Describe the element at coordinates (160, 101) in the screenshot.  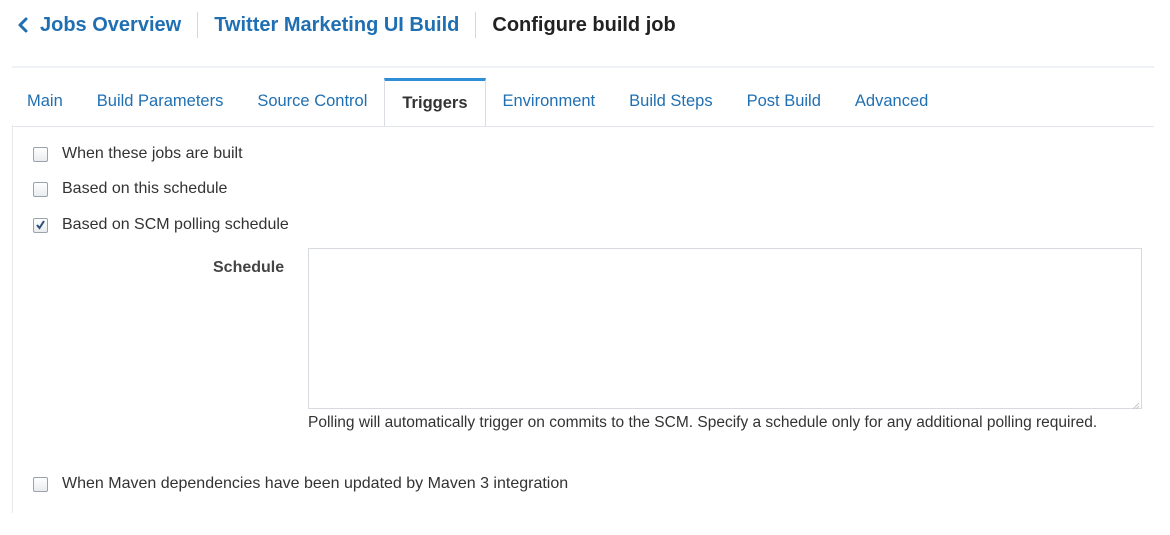
I see `tab-build-parameters: Build Parameters` at that location.